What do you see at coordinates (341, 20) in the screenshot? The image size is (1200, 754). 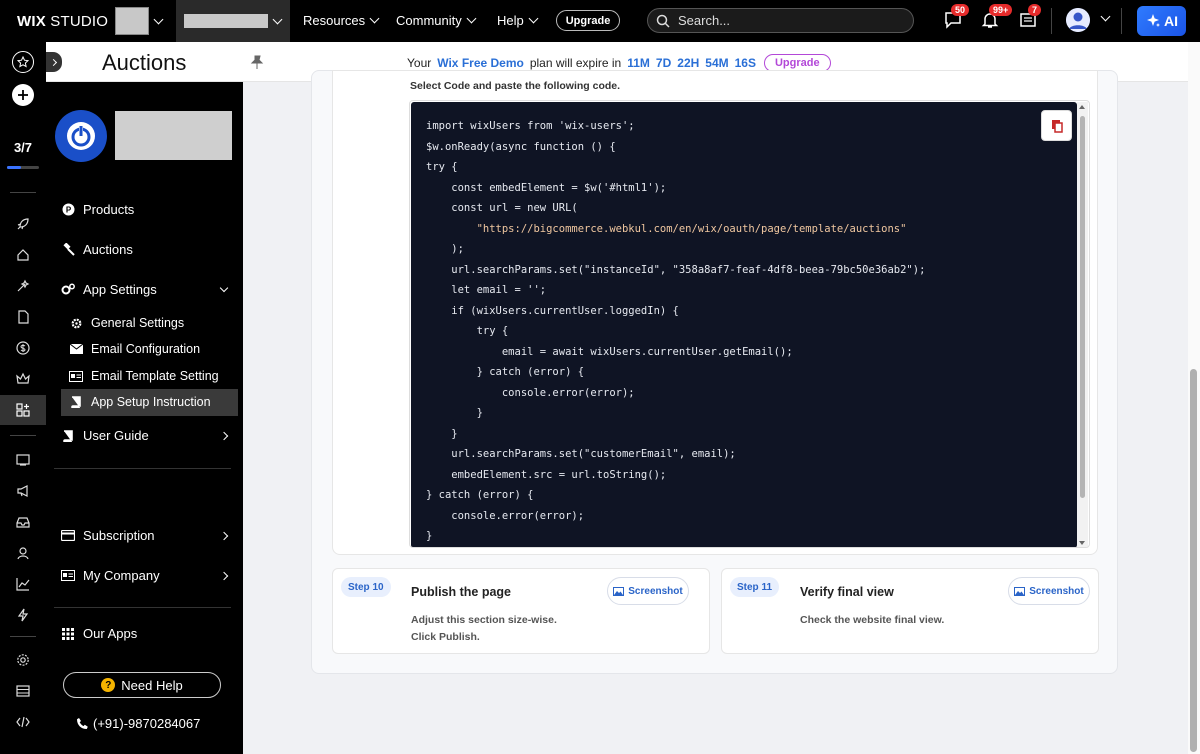 I see `nav-resources: Resources` at bounding box center [341, 20].